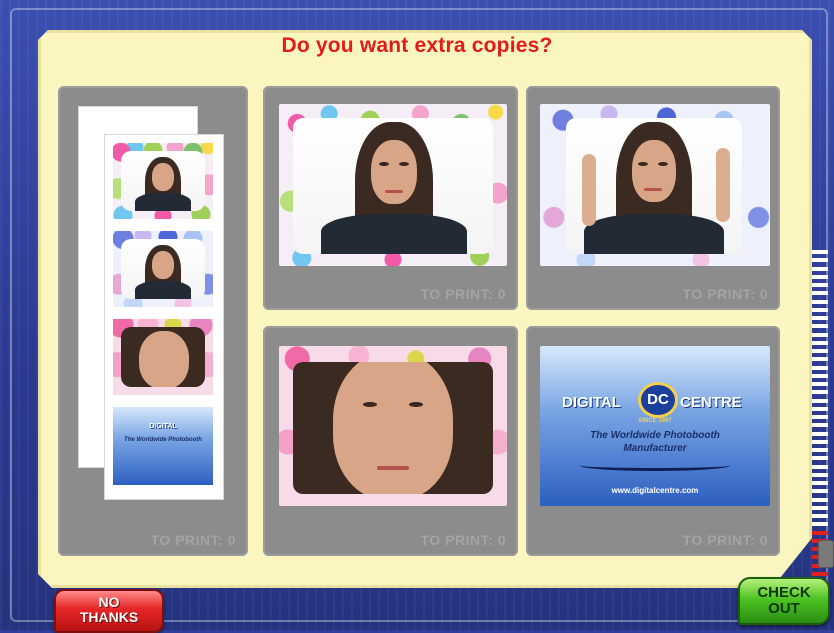 The width and height of the screenshot is (834, 633). What do you see at coordinates (655, 435) in the screenshot?
I see `logo-tagline-1: The Worldwide Photobooth` at bounding box center [655, 435].